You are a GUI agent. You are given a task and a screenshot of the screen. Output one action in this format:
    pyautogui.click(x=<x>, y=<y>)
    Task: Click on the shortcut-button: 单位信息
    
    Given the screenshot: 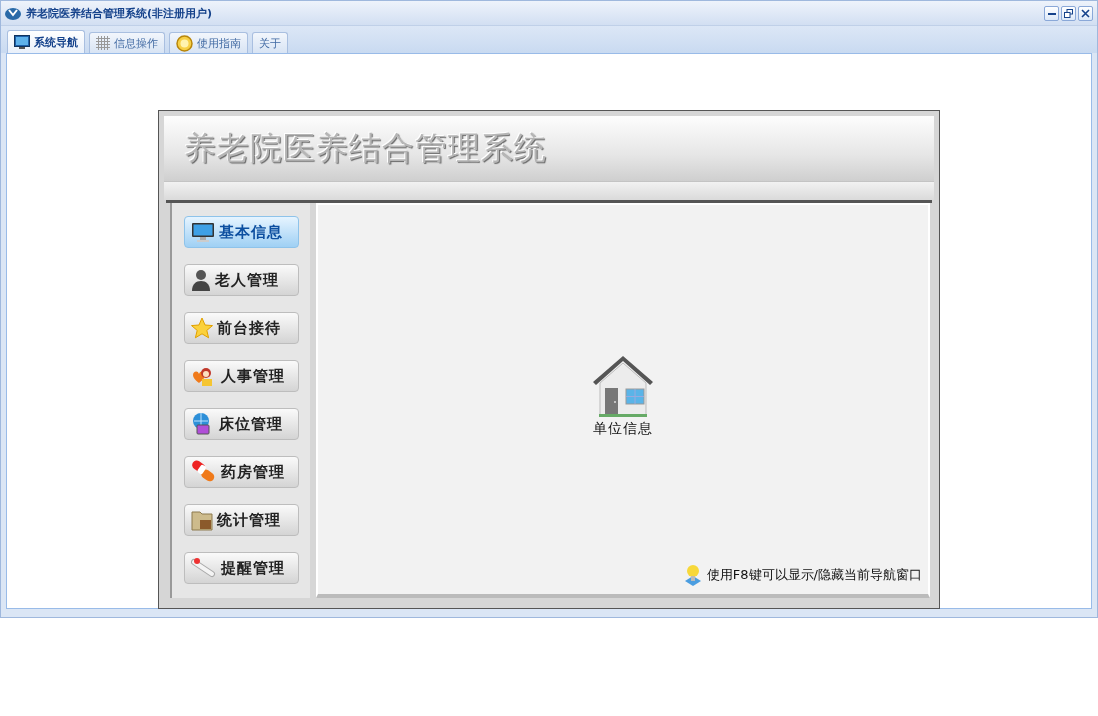 What is the action you would take?
    pyautogui.click(x=623, y=394)
    